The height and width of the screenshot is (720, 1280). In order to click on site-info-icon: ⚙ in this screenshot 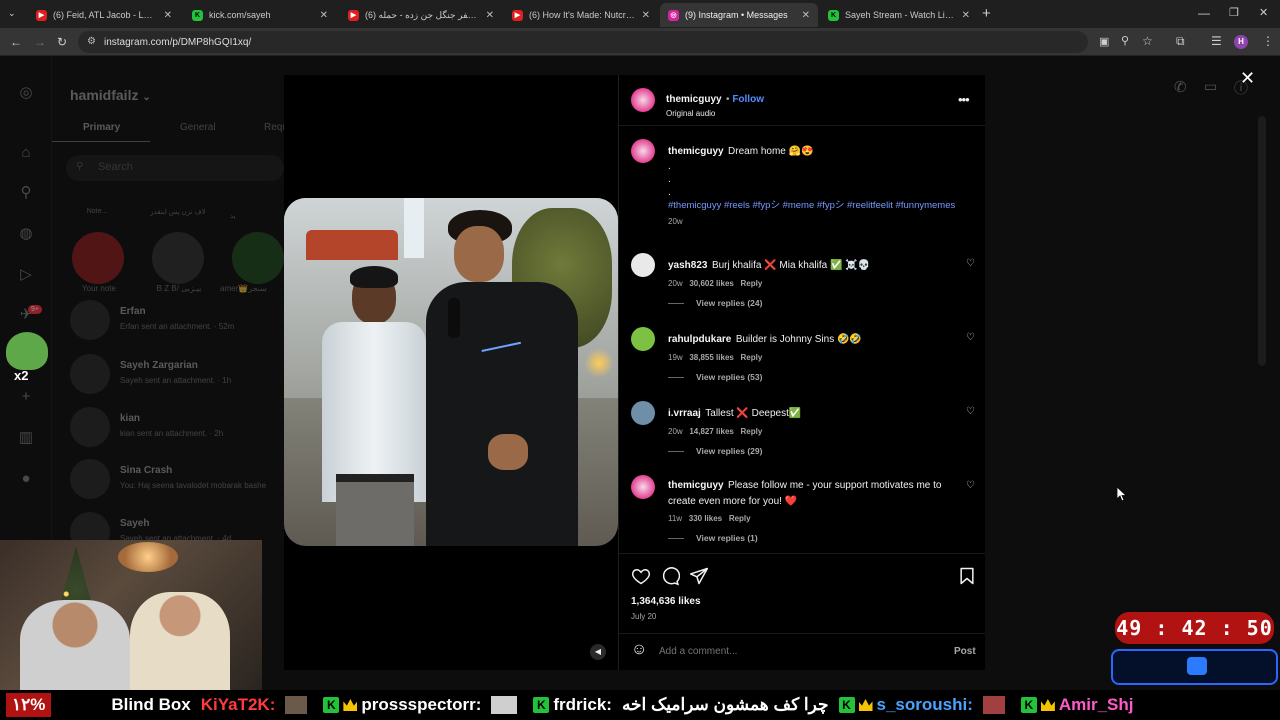, I will do `click(91, 41)`.